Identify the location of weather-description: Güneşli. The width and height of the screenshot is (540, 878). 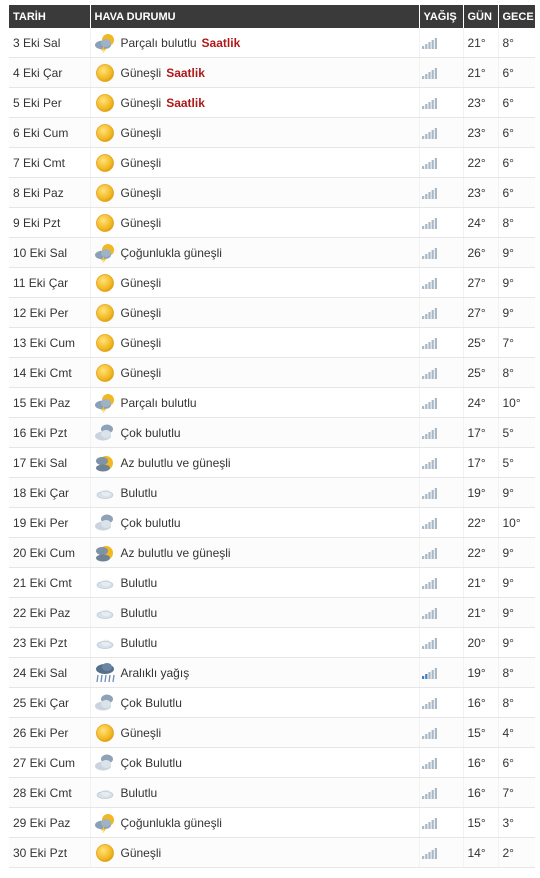
(141, 72).